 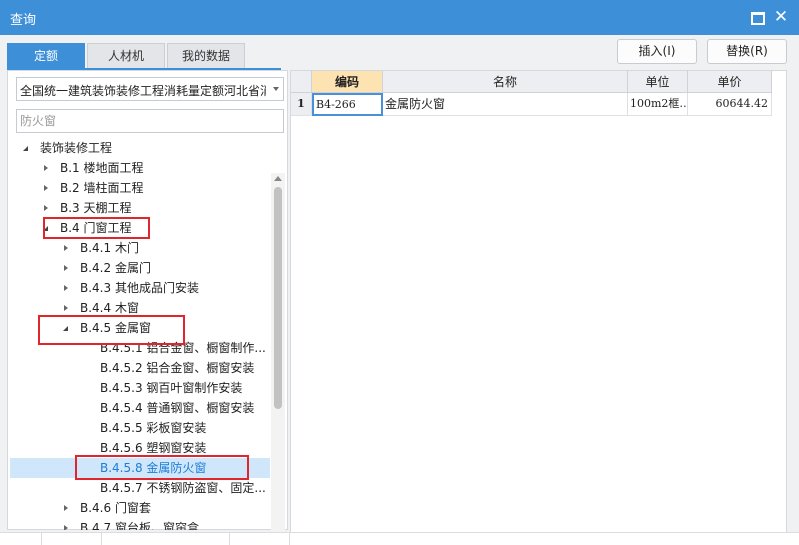 What do you see at coordinates (505, 82) in the screenshot?
I see `column-header-name: 名称` at bounding box center [505, 82].